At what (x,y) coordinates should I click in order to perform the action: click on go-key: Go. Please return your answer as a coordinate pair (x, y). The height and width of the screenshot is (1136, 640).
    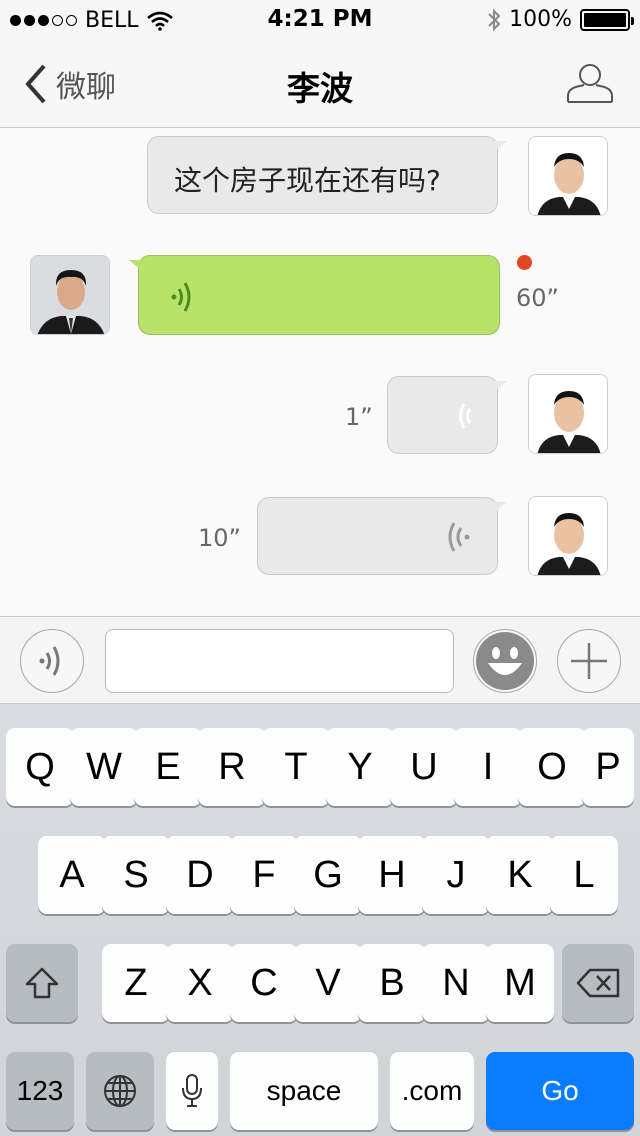
    Looking at the image, I should click on (560, 1091).